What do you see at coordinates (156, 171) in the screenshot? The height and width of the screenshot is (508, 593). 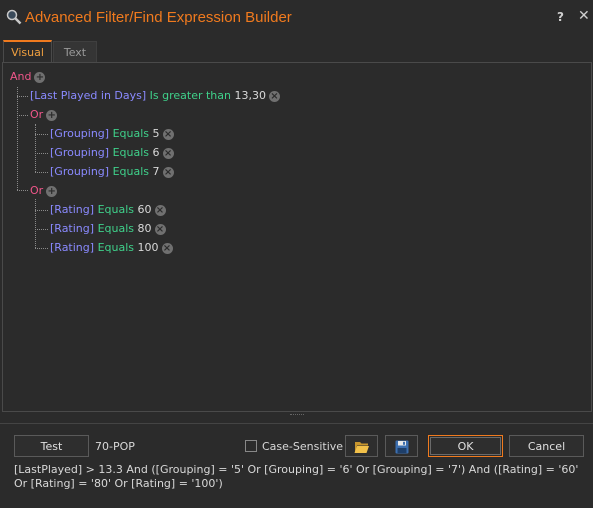 I see `value: 7` at bounding box center [156, 171].